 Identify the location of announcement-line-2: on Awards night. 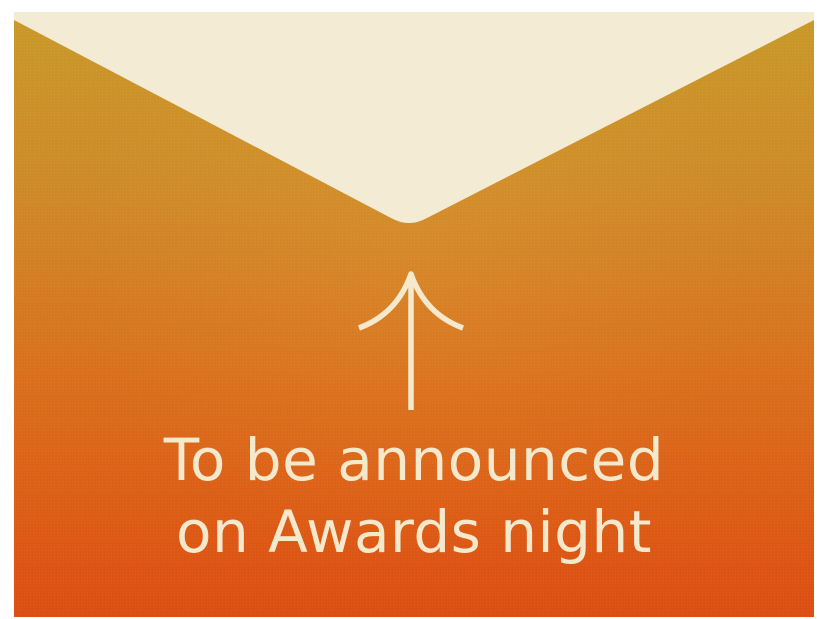
(414, 532).